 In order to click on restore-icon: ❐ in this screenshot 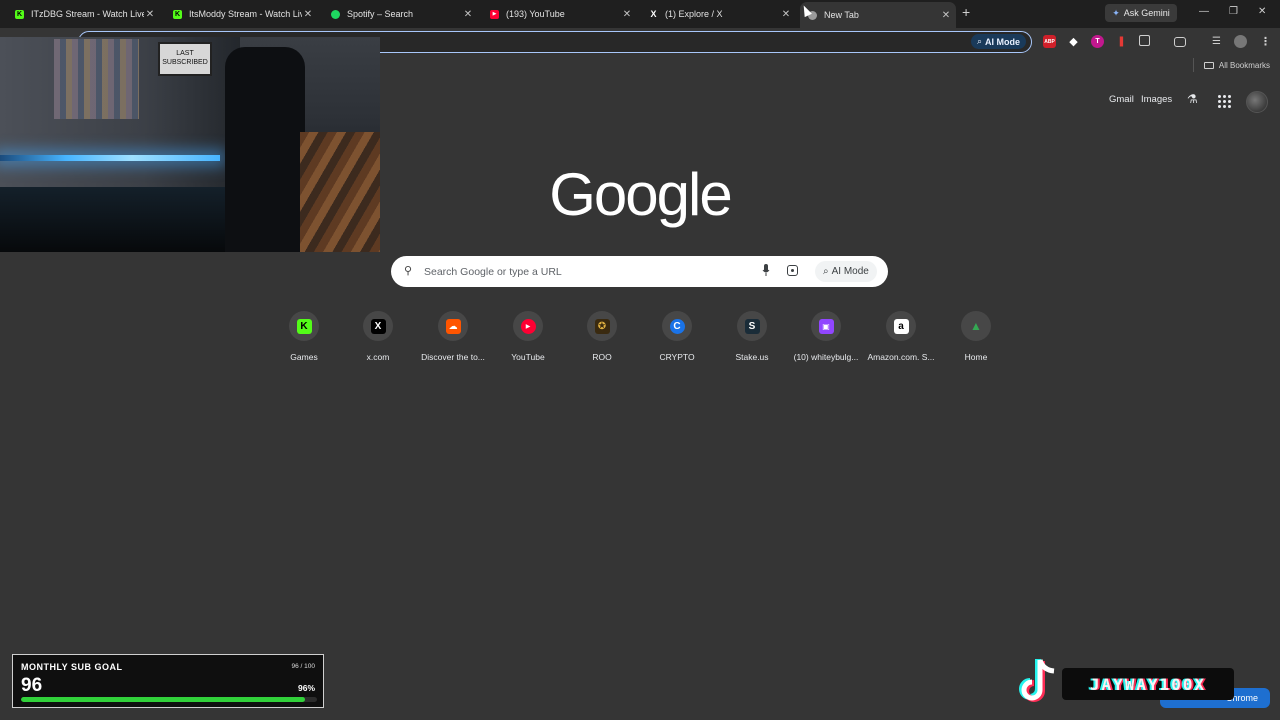, I will do `click(1233, 11)`.